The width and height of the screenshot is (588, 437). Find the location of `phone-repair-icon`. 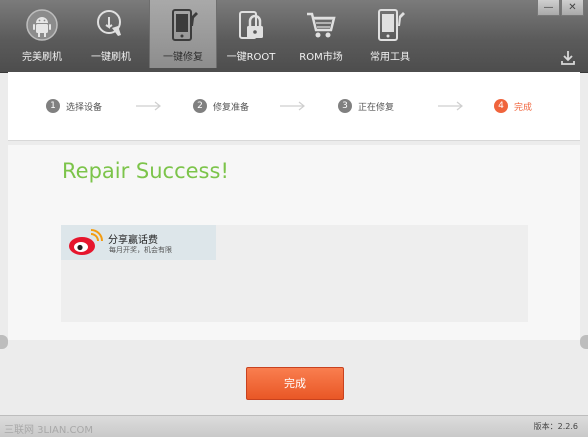

phone-repair-icon is located at coordinates (185, 25).